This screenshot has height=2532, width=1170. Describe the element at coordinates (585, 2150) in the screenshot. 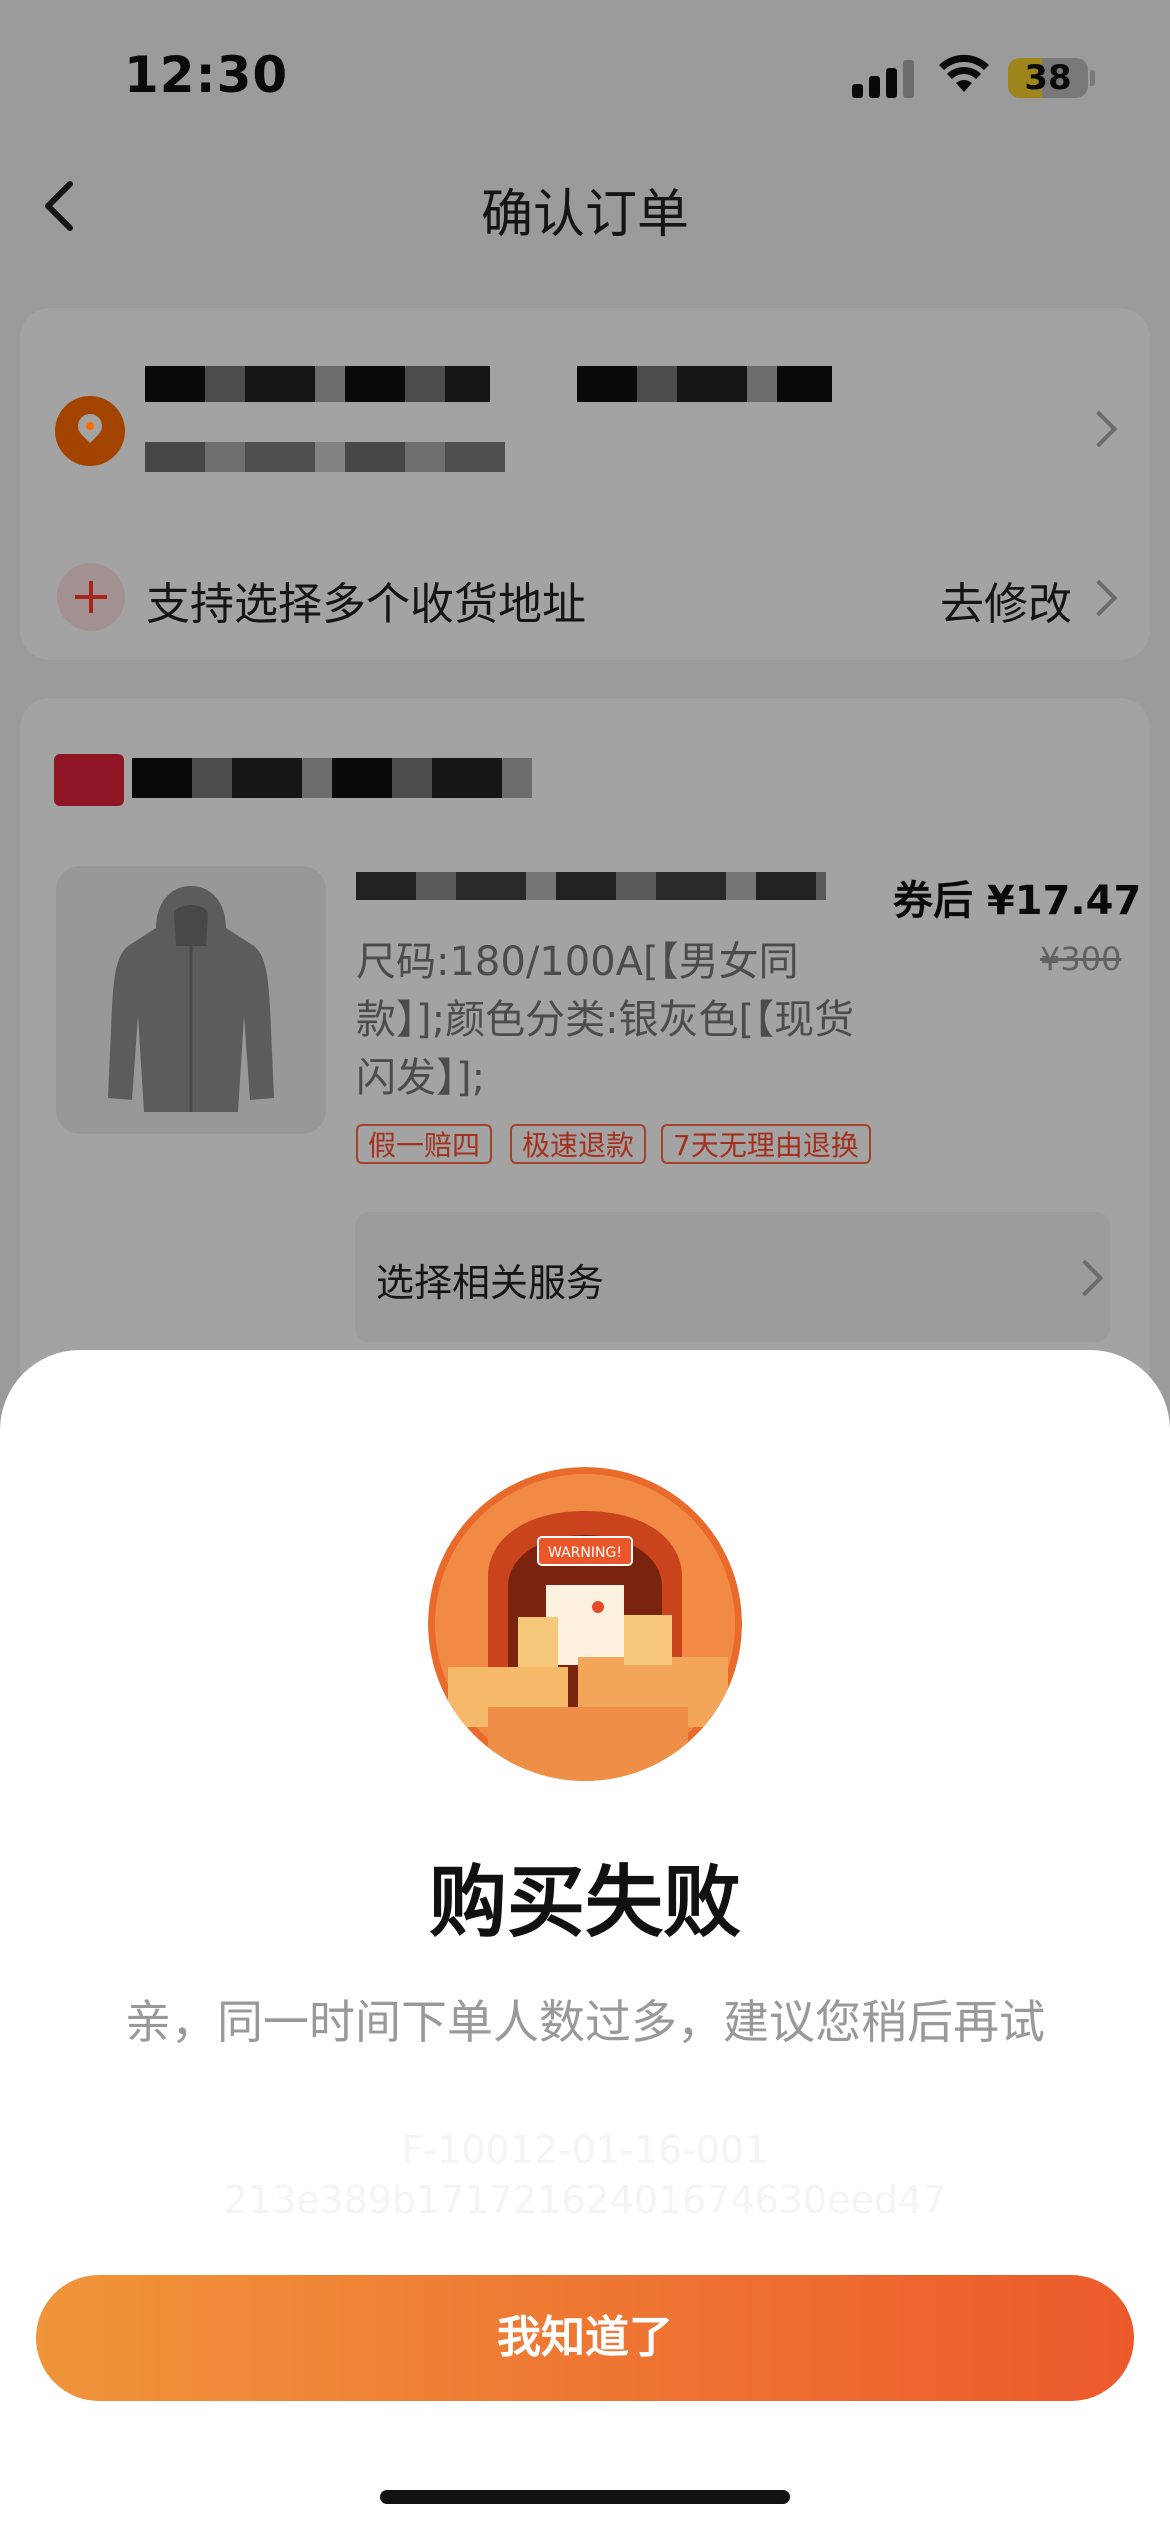

I see `error-code: F-10012-01-16-001` at that location.